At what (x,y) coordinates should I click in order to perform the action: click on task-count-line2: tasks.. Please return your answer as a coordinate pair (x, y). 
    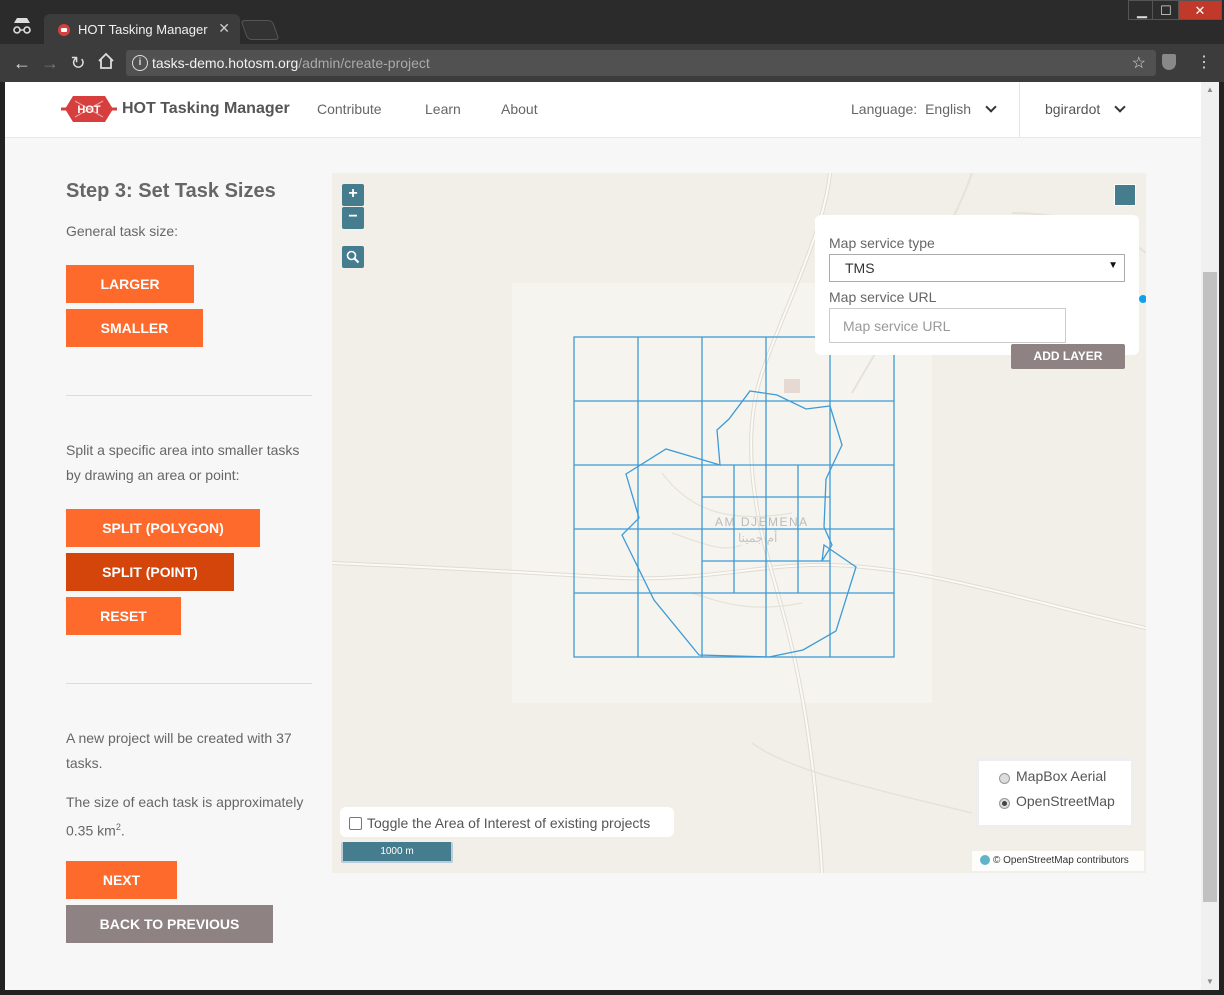
    Looking at the image, I should click on (84, 763).